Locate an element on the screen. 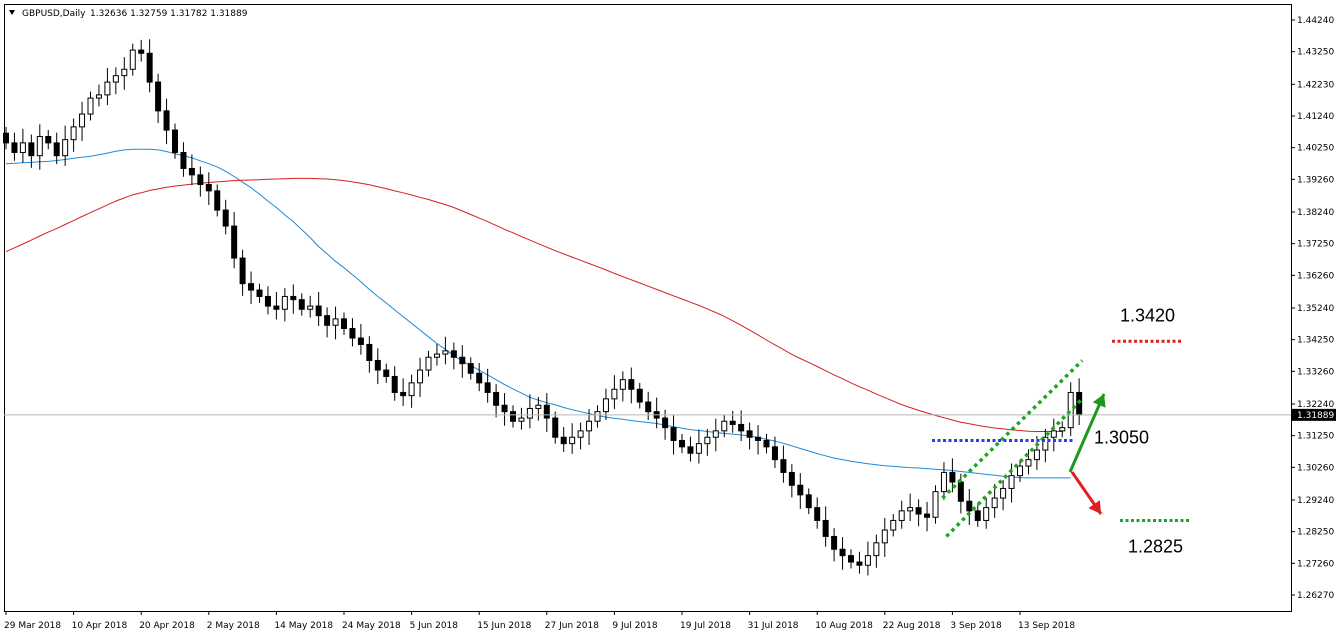  y-tick-label: 1.38240 is located at coordinates (1315, 213).